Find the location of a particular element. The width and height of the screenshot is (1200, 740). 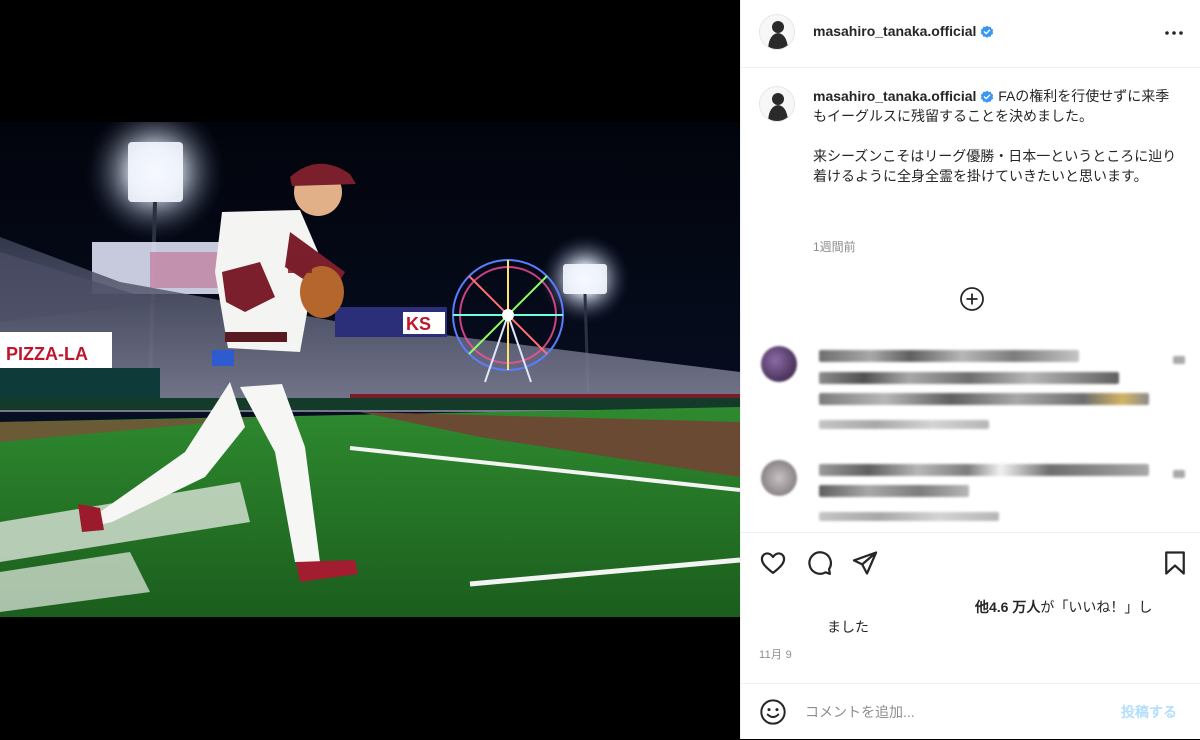

likes-suffix: が「いいね！」し is located at coordinates (1096, 607).